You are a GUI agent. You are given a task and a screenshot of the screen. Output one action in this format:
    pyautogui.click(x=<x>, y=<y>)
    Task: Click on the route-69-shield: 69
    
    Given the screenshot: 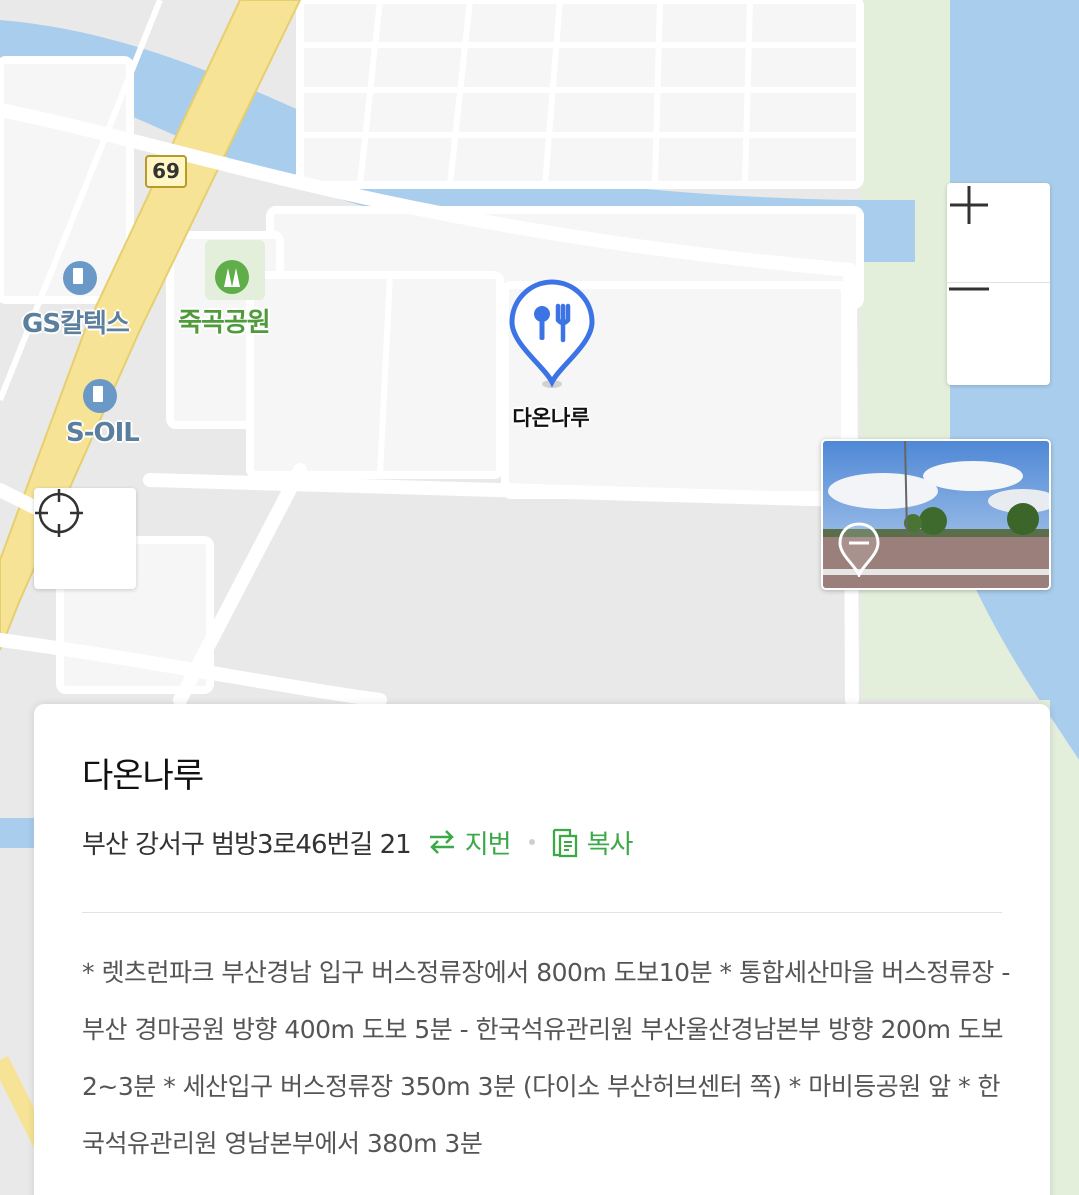 What is the action you would take?
    pyautogui.click(x=166, y=171)
    